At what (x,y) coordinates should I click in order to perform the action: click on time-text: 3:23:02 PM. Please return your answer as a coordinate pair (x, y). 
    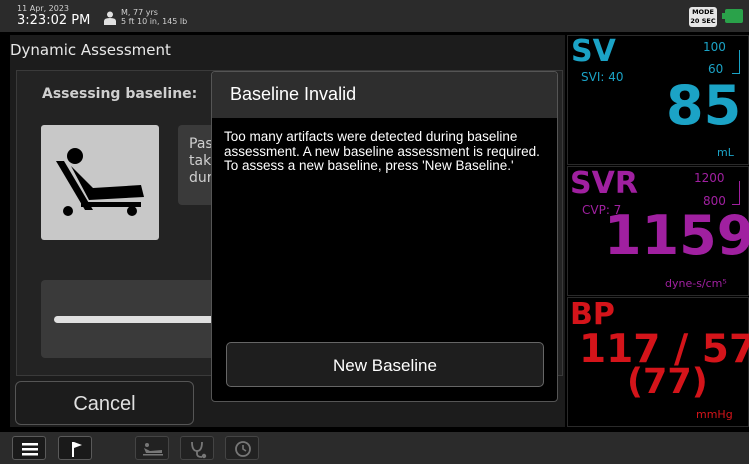
    Looking at the image, I should click on (54, 20).